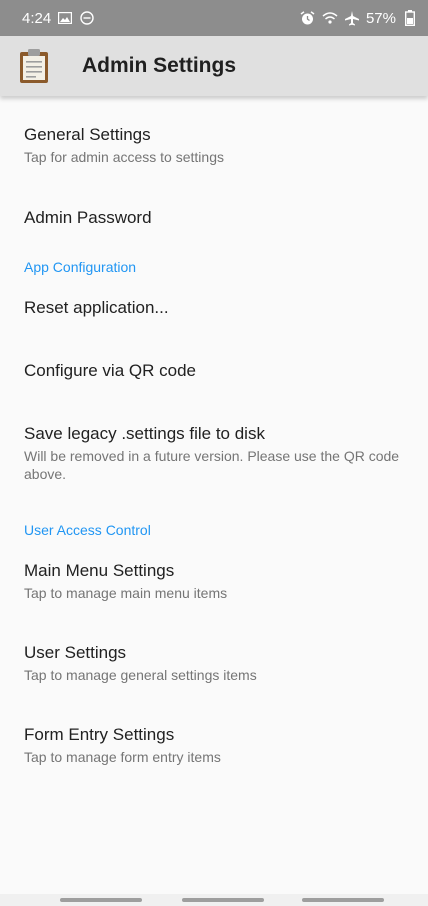 The height and width of the screenshot is (906, 428). What do you see at coordinates (214, 218) in the screenshot?
I see `admin-password-item: Admin Password` at bounding box center [214, 218].